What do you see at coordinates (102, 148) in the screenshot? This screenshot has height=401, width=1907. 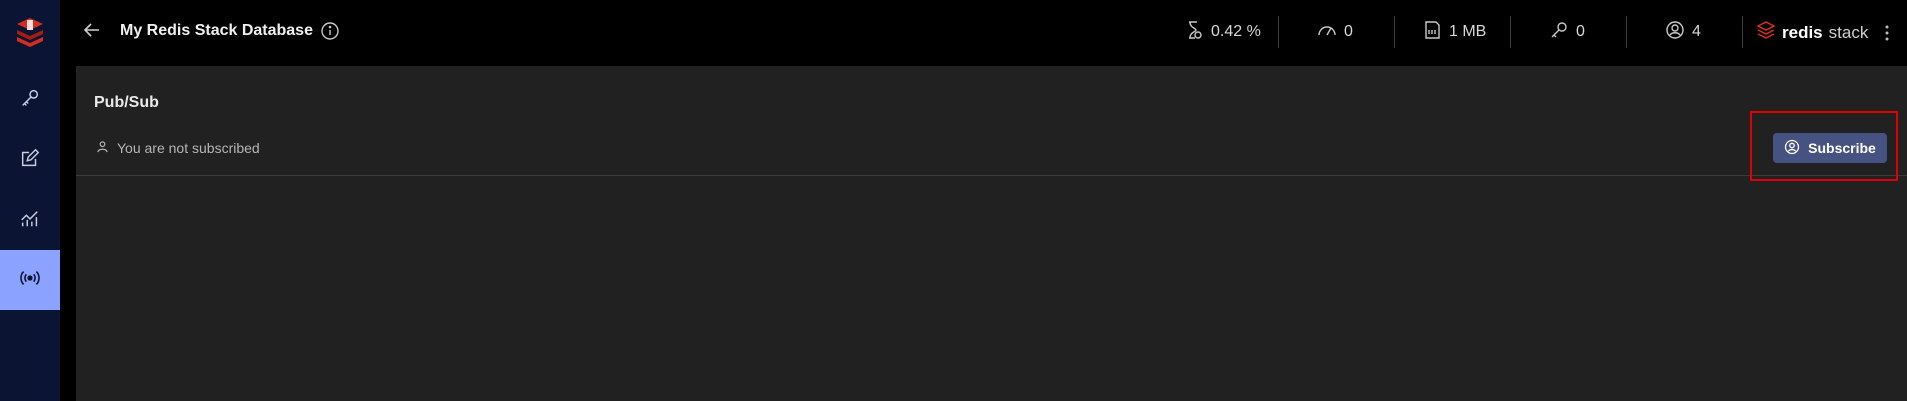 I see `user-icon` at bounding box center [102, 148].